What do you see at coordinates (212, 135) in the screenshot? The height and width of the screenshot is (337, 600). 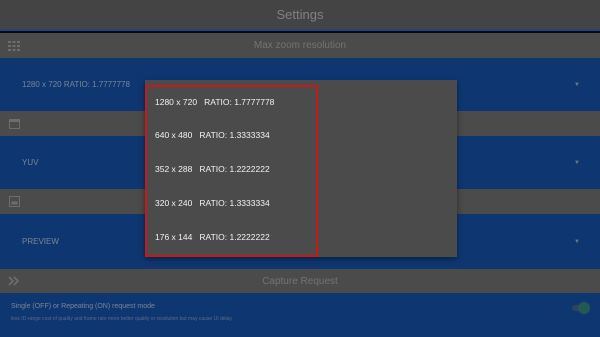 I see `dropdown-item: 640 x 480 RATIO: 1.3333334` at bounding box center [212, 135].